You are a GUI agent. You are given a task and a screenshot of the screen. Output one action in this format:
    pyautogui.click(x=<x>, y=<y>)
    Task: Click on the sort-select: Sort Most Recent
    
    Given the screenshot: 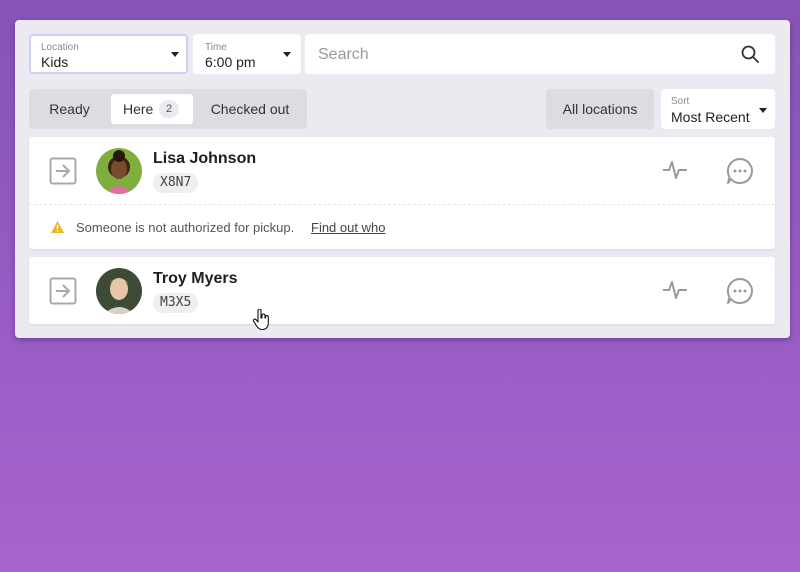 What is the action you would take?
    pyautogui.click(x=718, y=109)
    